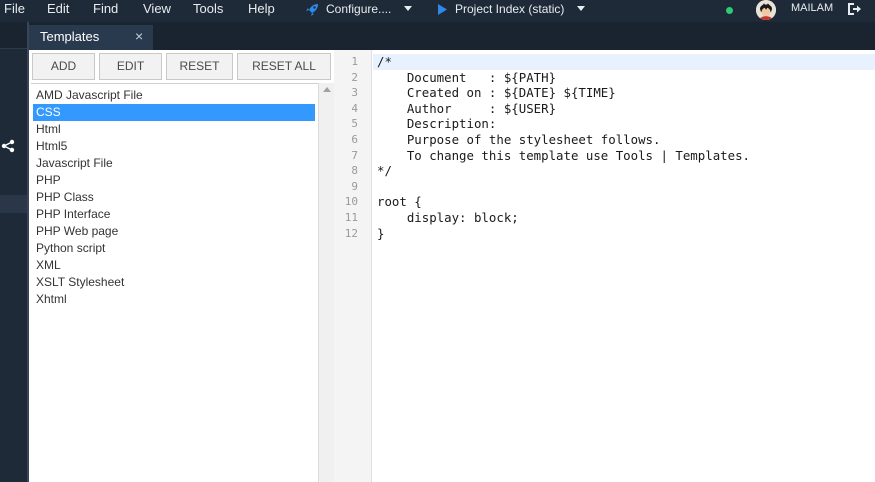 This screenshot has height=482, width=875. What do you see at coordinates (384, 171) in the screenshot?
I see `code-line: */` at bounding box center [384, 171].